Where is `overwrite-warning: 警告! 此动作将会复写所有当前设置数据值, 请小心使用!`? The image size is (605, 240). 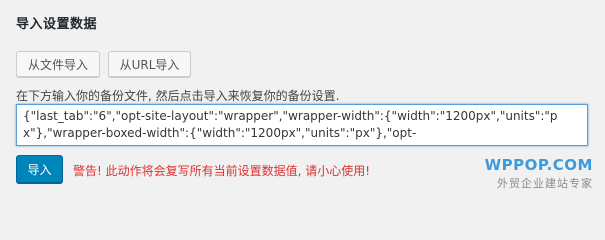 overwrite-warning: 警告! 此动作将会复写所有当前设置数据值, 请小心使用! is located at coordinates (222, 171).